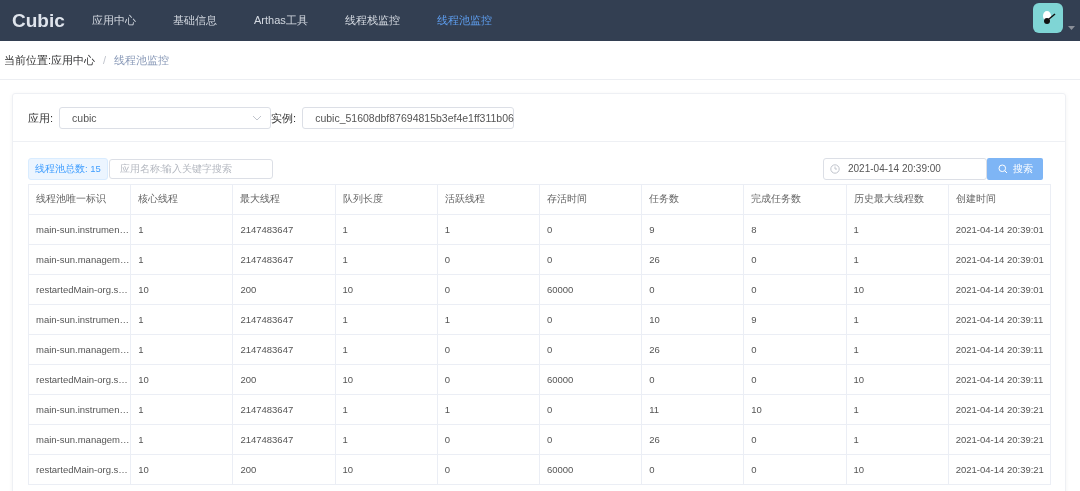 This screenshot has height=491, width=1080. I want to click on nav-tab: Arthas工具, so click(281, 20).